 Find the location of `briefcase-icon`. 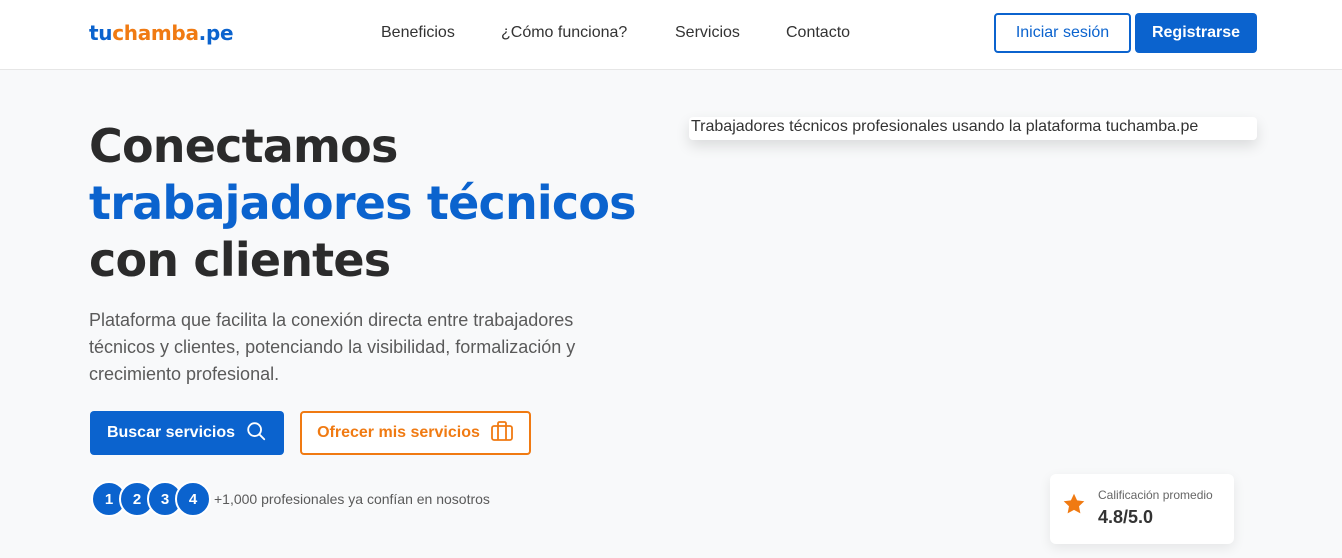

briefcase-icon is located at coordinates (502, 433).